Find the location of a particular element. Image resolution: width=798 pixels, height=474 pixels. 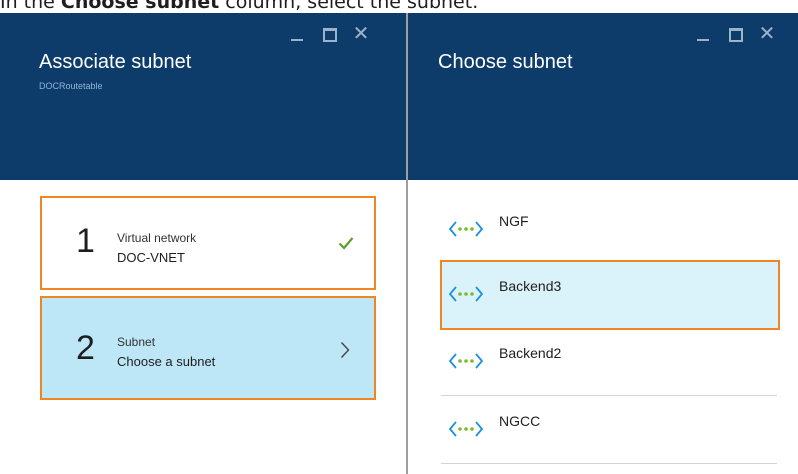

subnet-name: NGCC is located at coordinates (520, 421).